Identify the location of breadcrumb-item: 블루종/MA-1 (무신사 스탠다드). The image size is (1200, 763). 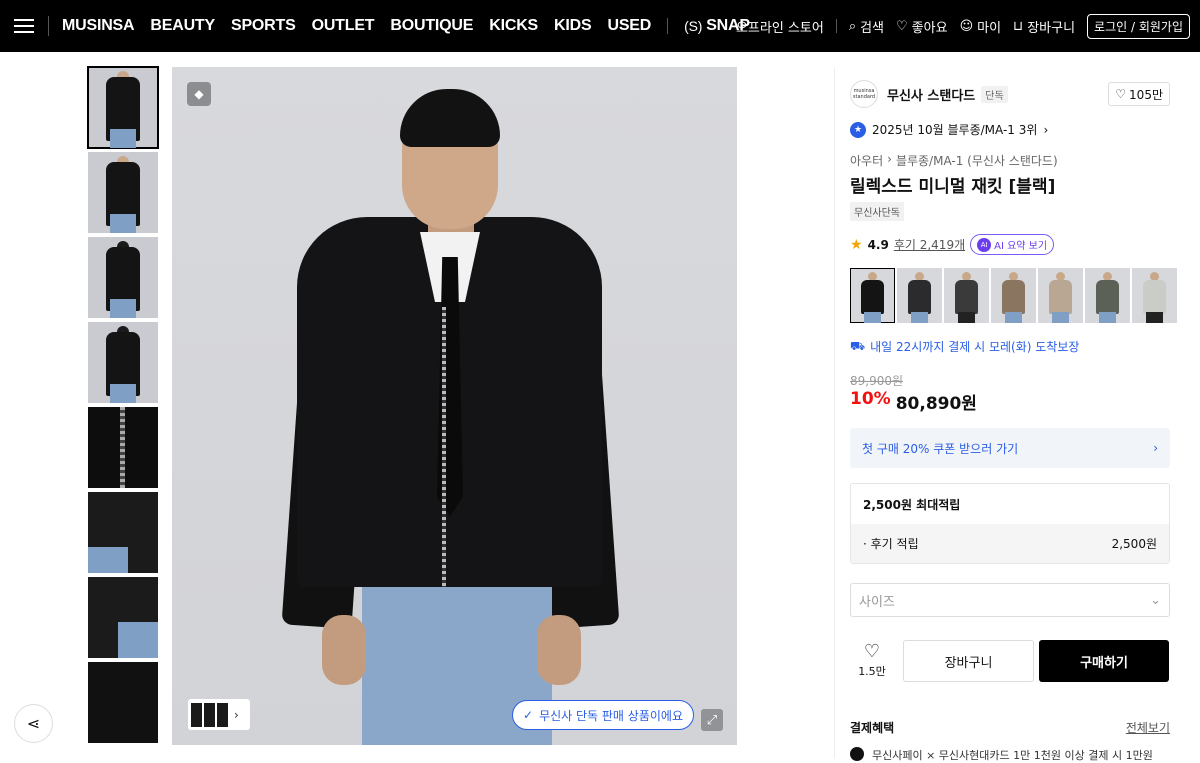
(977, 160).